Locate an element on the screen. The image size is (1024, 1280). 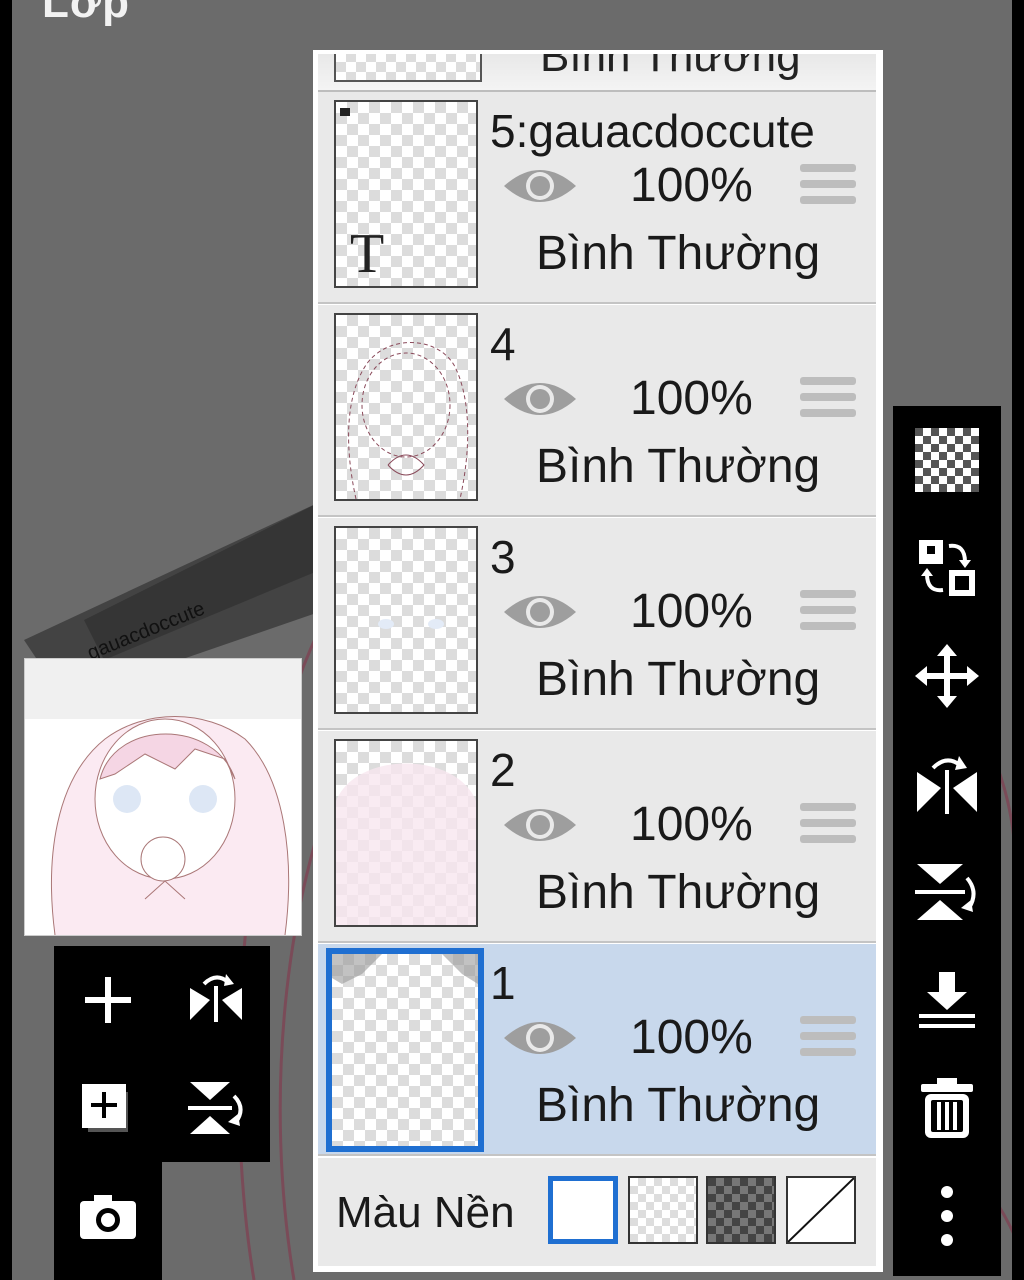
canvas-preview is located at coordinates (163, 797).